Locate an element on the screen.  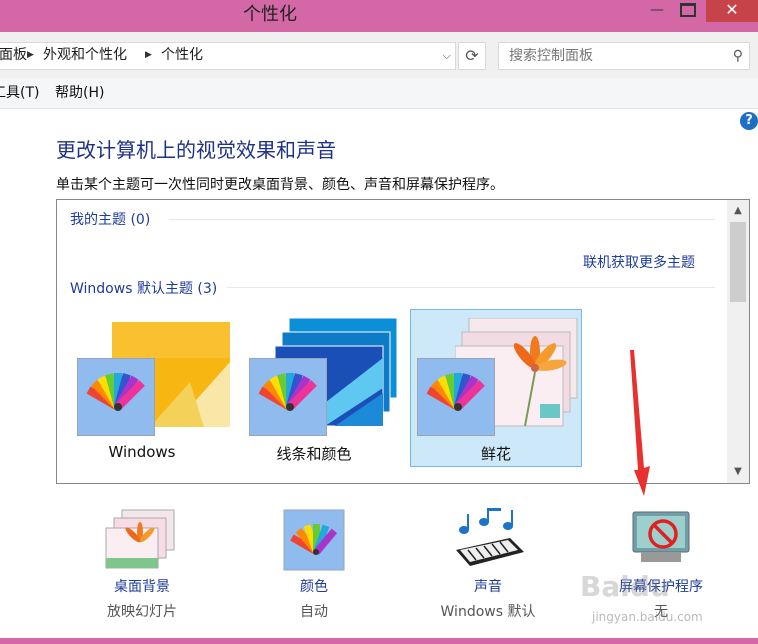
color-label: 颜色 is located at coordinates (314, 586).